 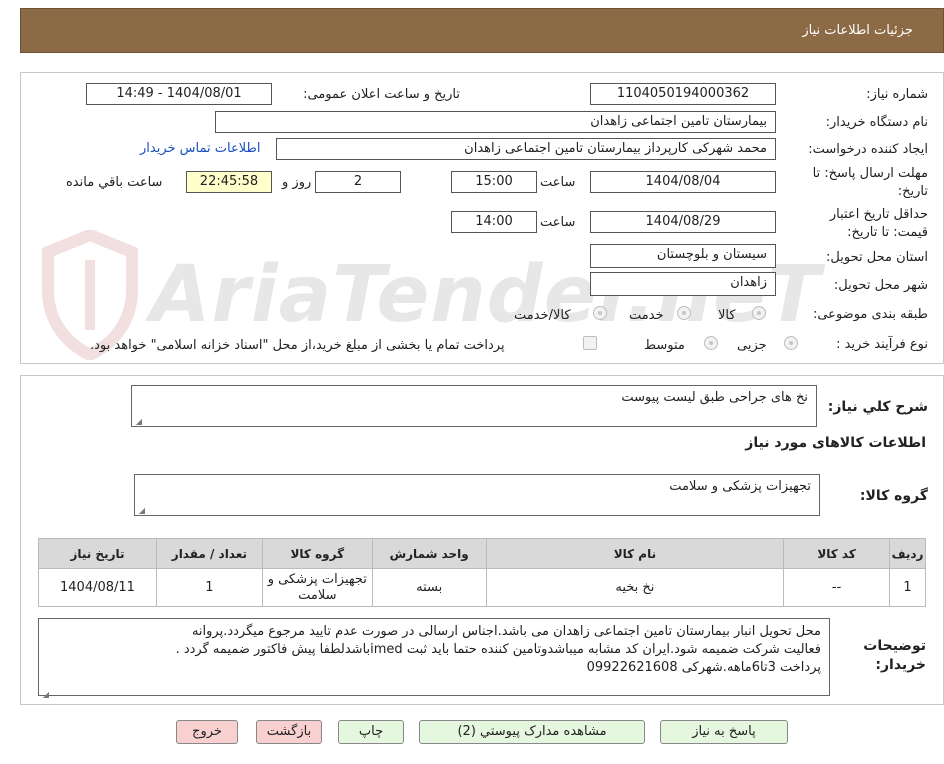 I want to click on validity-label-line1: حداقل تاریخ اعتبار, so click(x=878, y=214).